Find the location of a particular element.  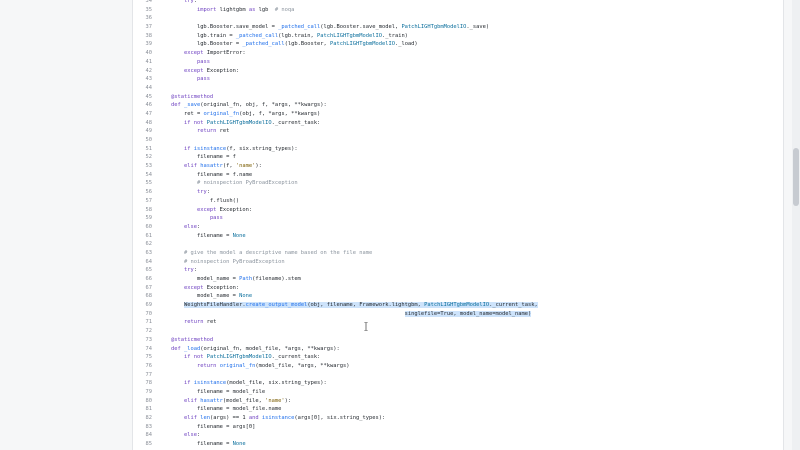

code-line: 52 filename = f is located at coordinates (458, 157).